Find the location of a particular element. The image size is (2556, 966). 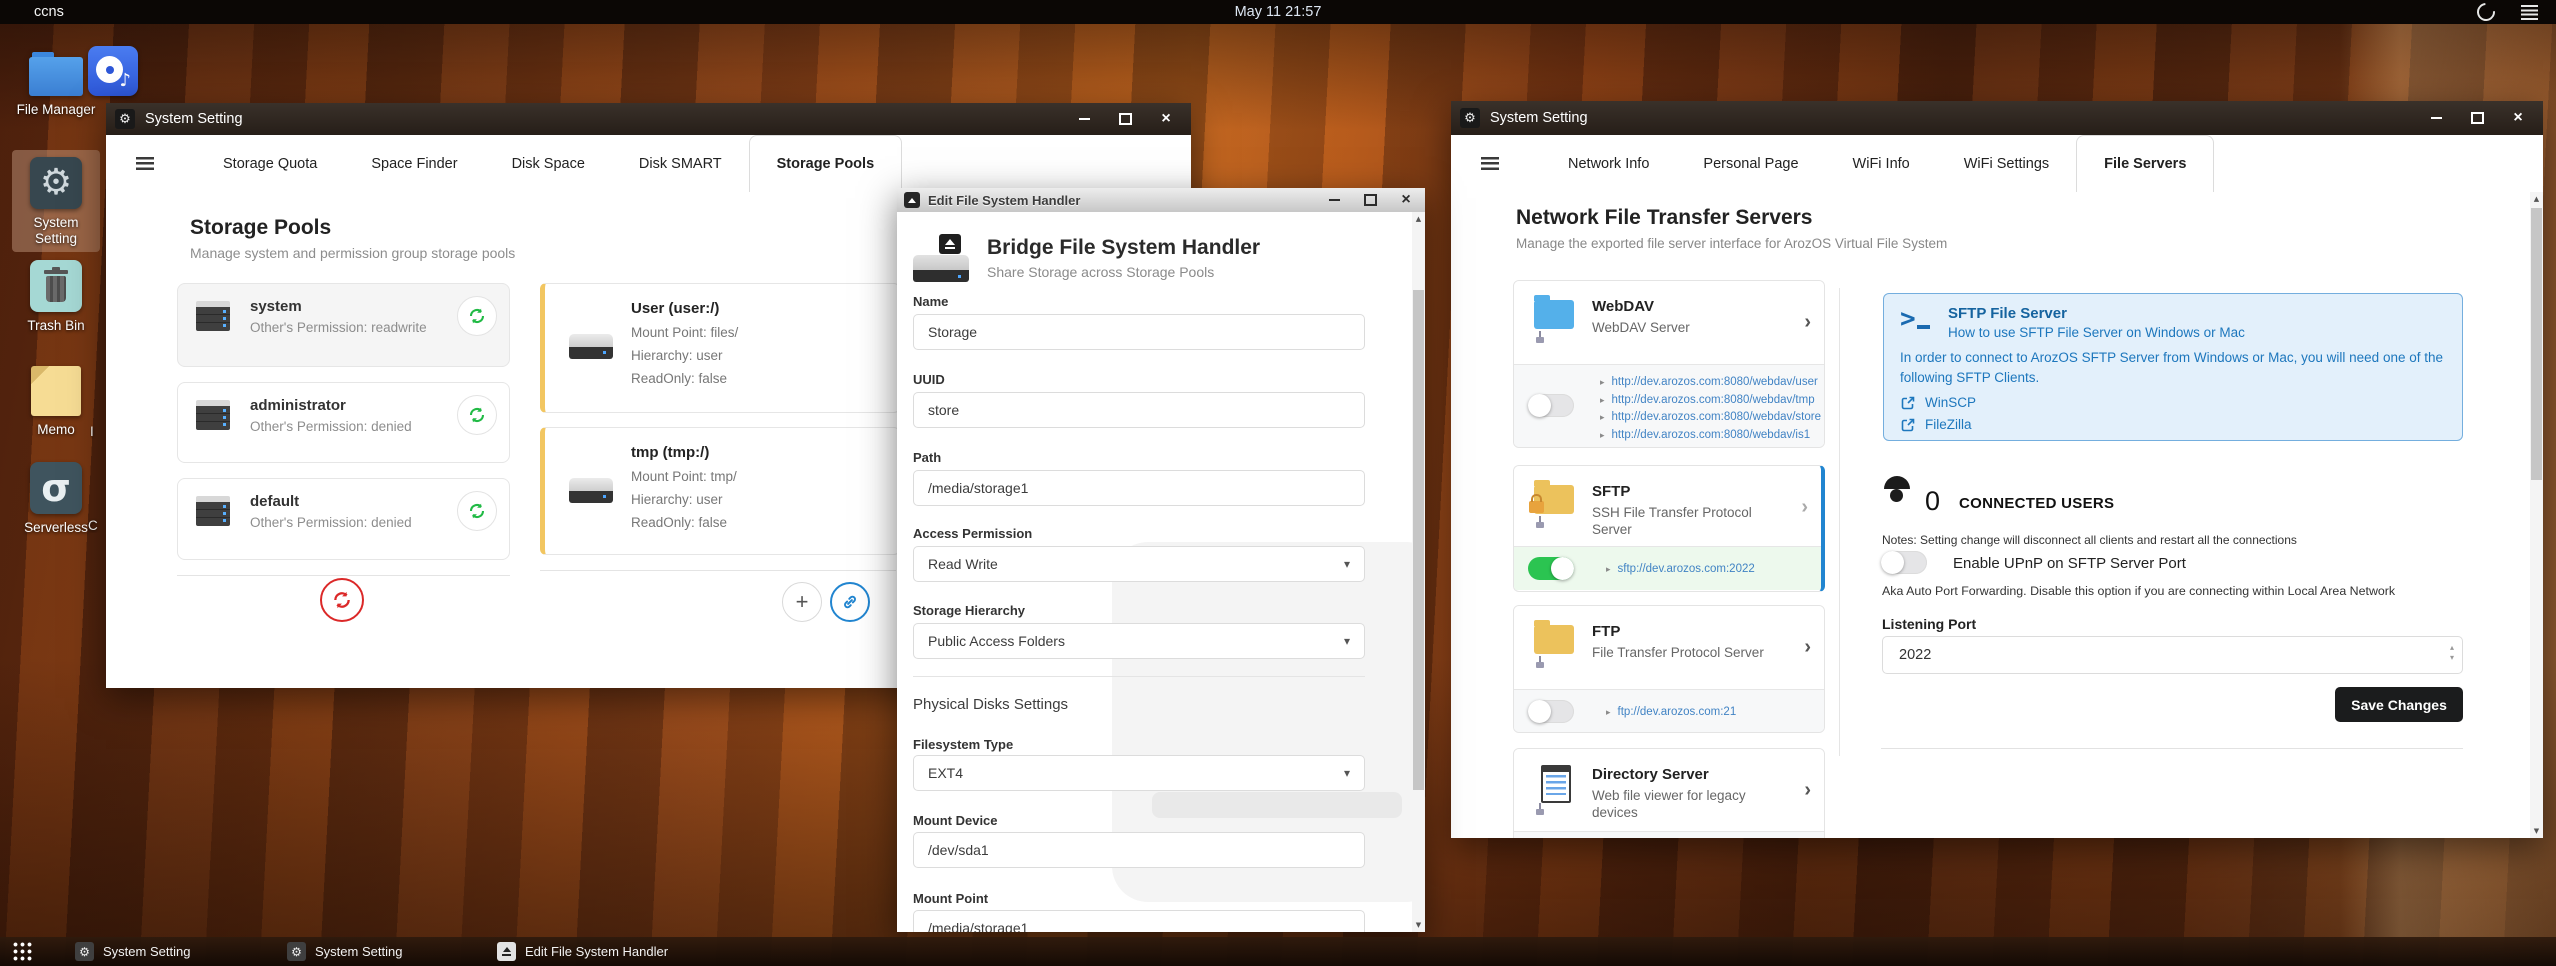

pool-card-default: default Other's Permission: denied is located at coordinates (343, 519).